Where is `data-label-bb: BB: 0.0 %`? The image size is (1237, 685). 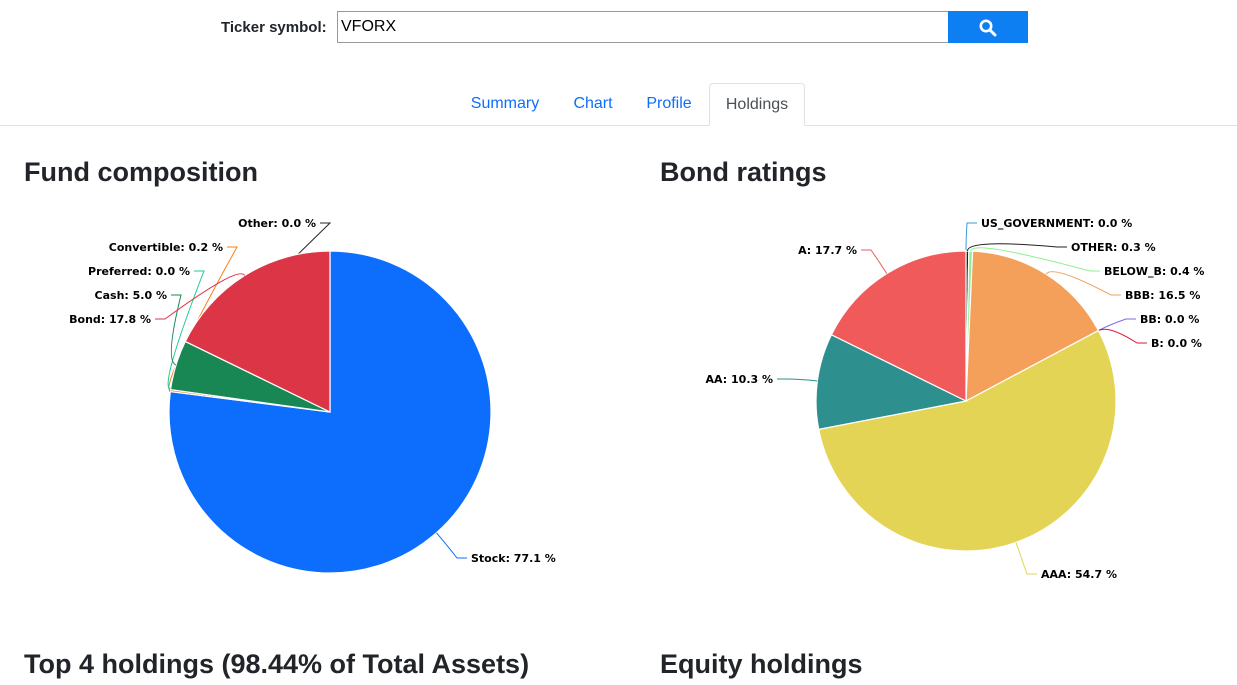
data-label-bb: BB: 0.0 % is located at coordinates (1169, 319).